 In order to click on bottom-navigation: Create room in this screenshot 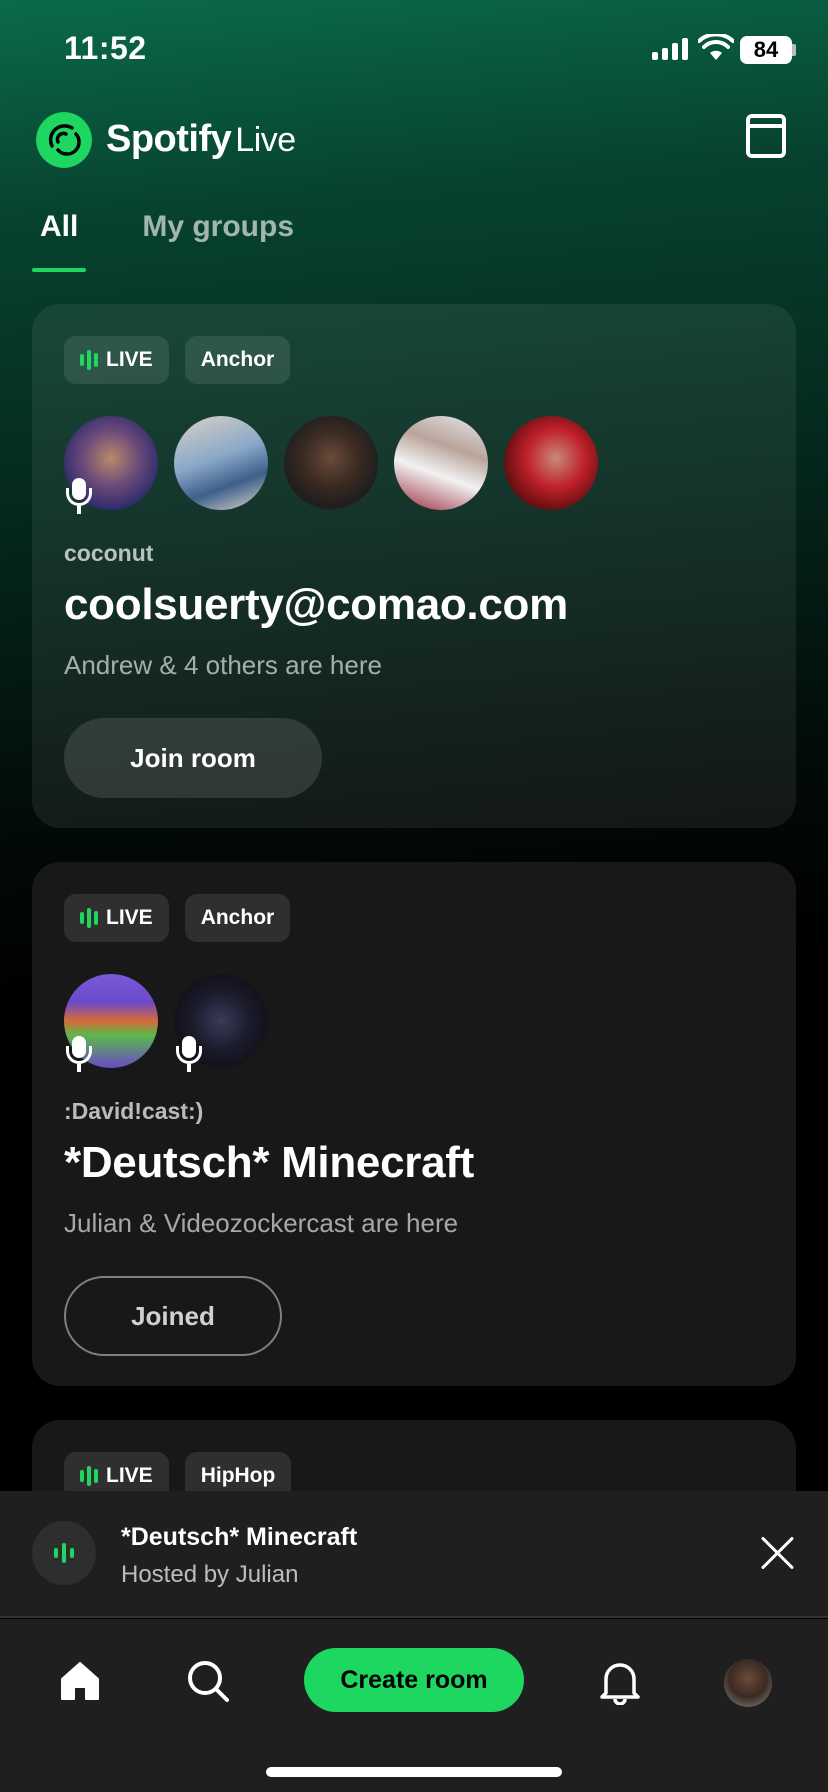, I will do `click(414, 1705)`.